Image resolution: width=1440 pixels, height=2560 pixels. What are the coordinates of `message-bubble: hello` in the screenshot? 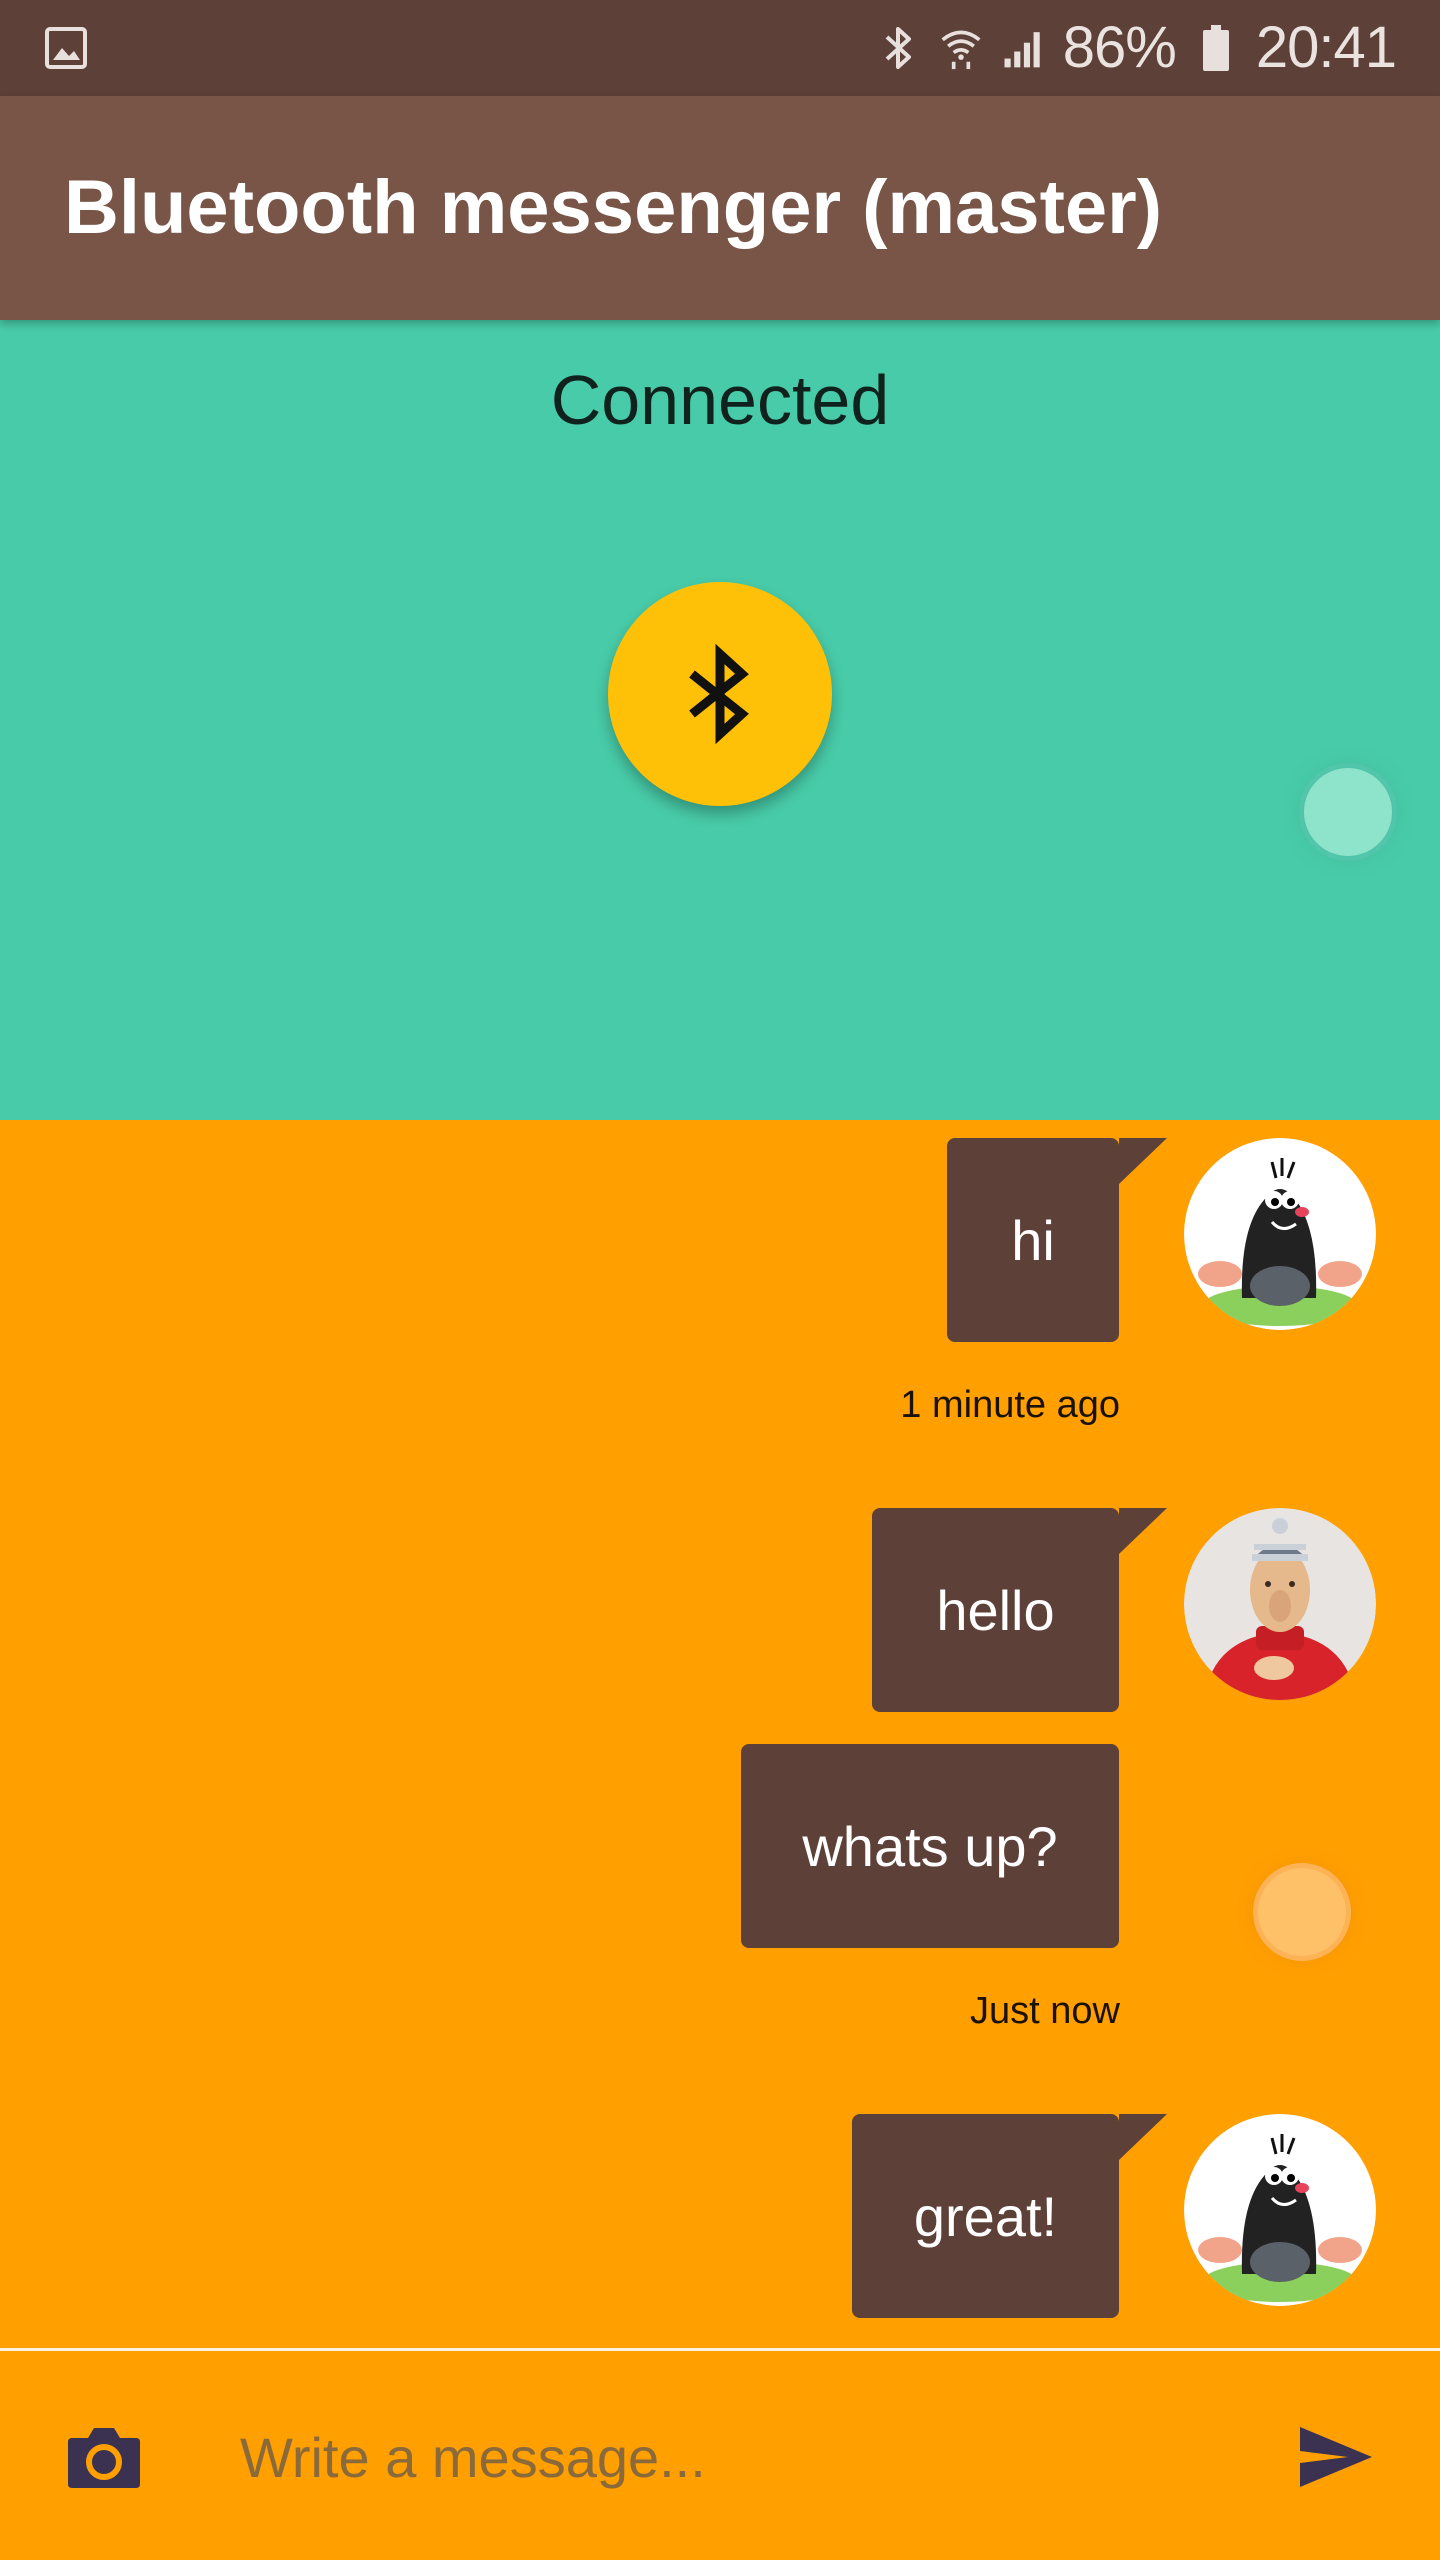 It's located at (1019, 1610).